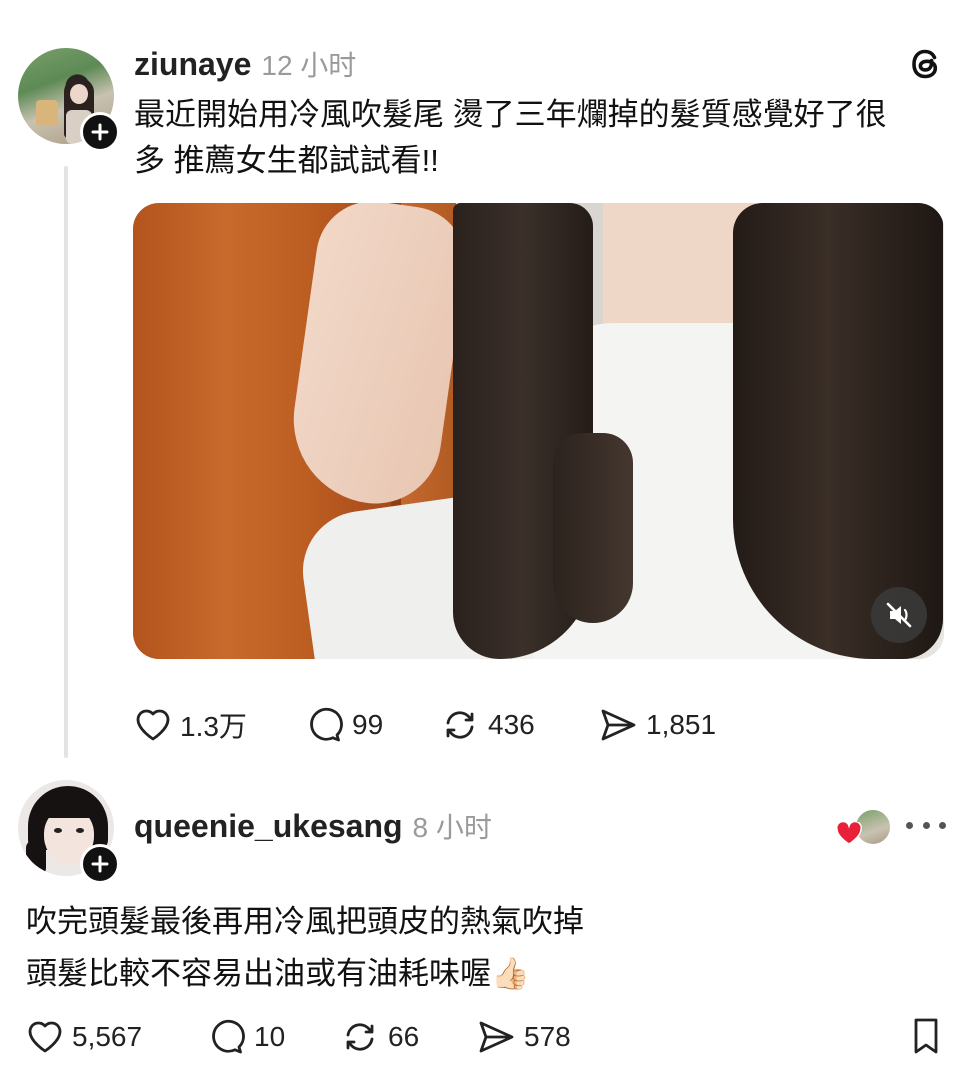 This screenshot has width=972, height=1080. What do you see at coordinates (213, 726) in the screenshot?
I see `like-count: 1.3万` at bounding box center [213, 726].